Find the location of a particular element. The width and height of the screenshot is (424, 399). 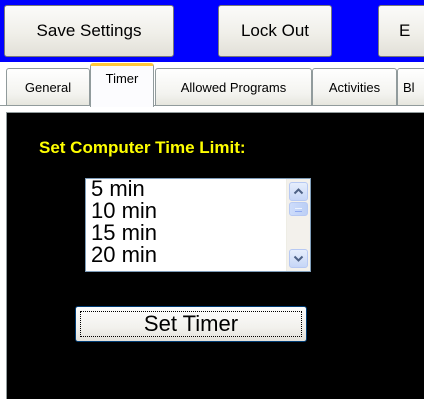

lock-out-button: Lock Out is located at coordinates (275, 31).